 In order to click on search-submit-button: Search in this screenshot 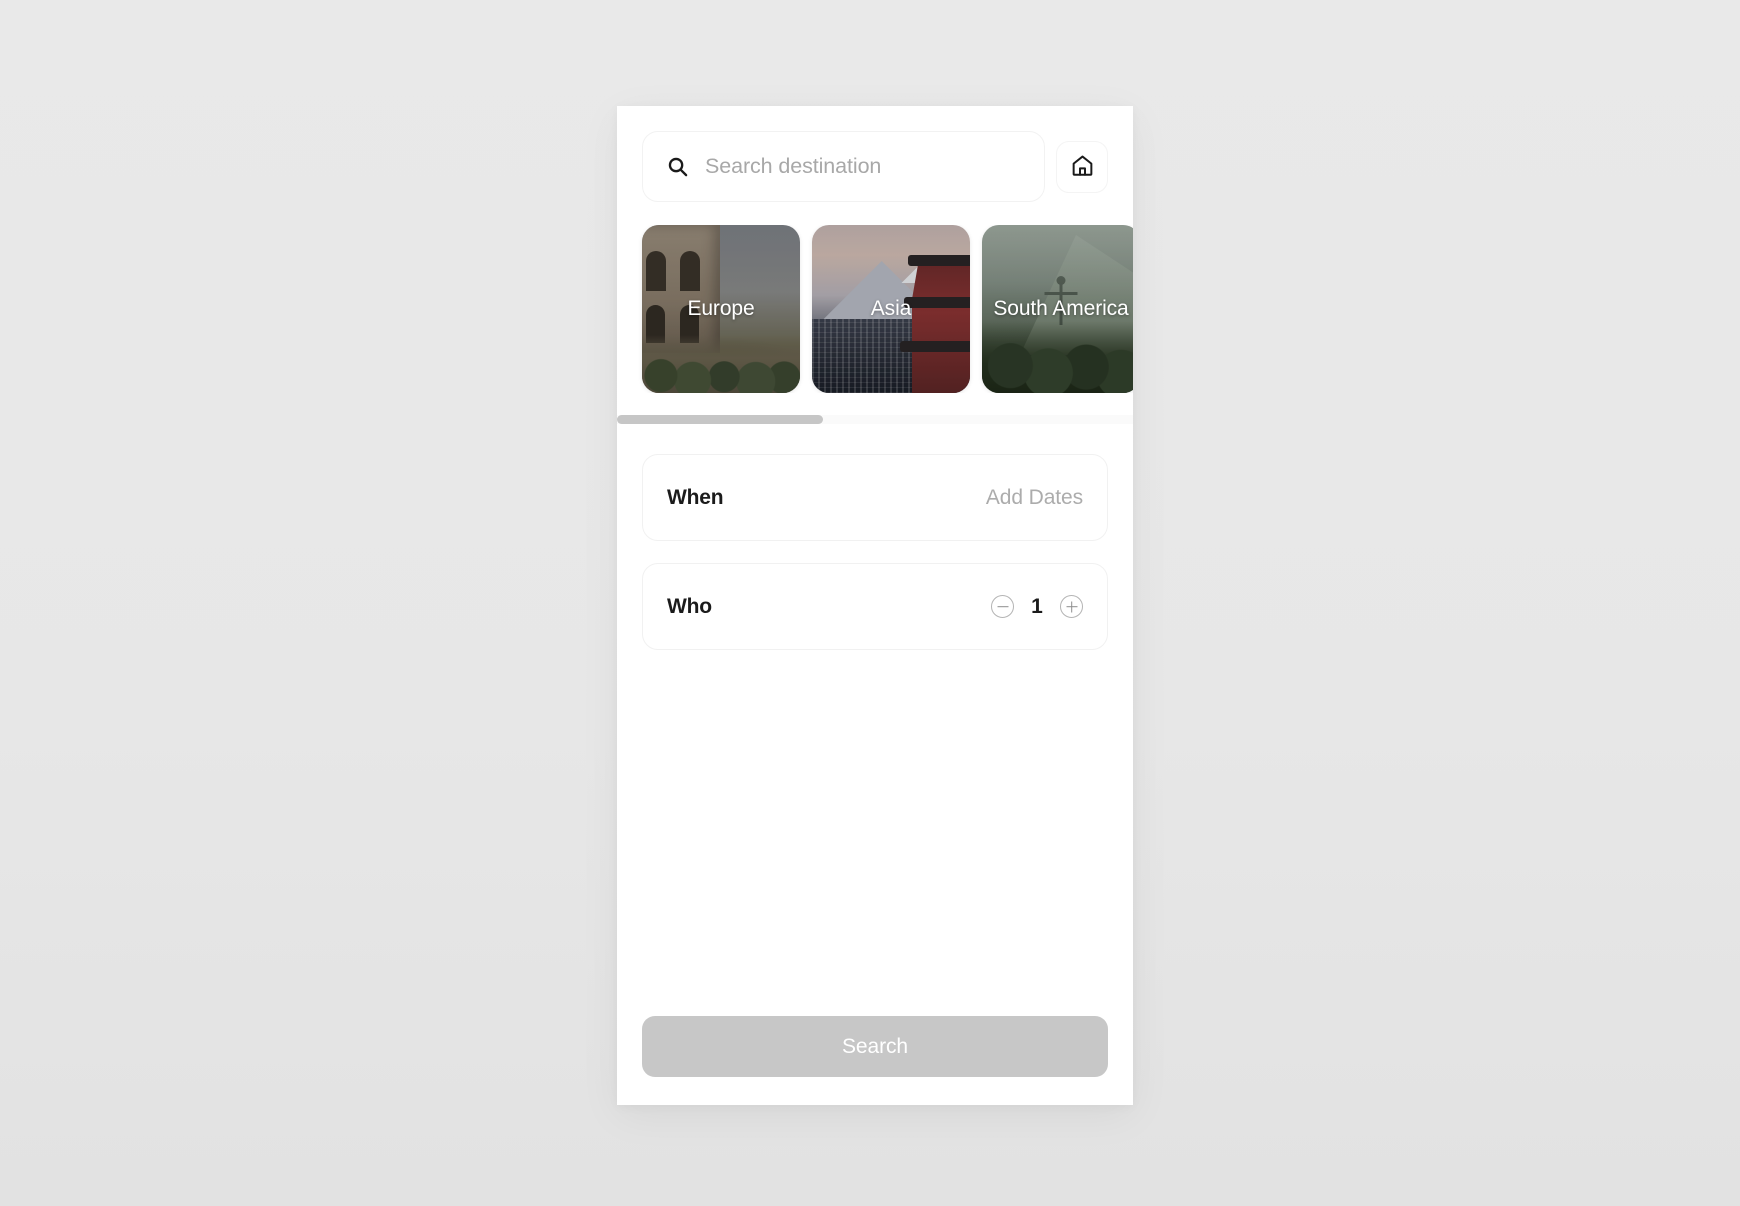, I will do `click(875, 1046)`.